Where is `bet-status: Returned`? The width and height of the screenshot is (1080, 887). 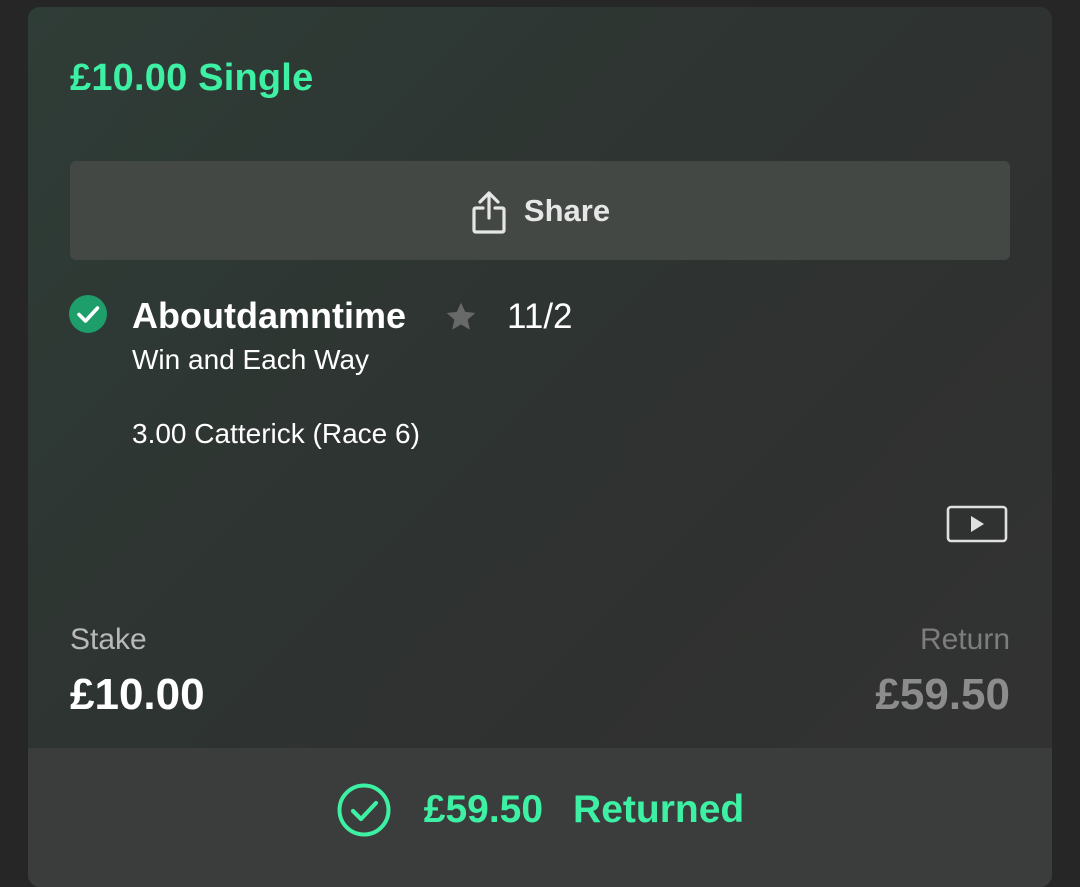 bet-status: Returned is located at coordinates (659, 809).